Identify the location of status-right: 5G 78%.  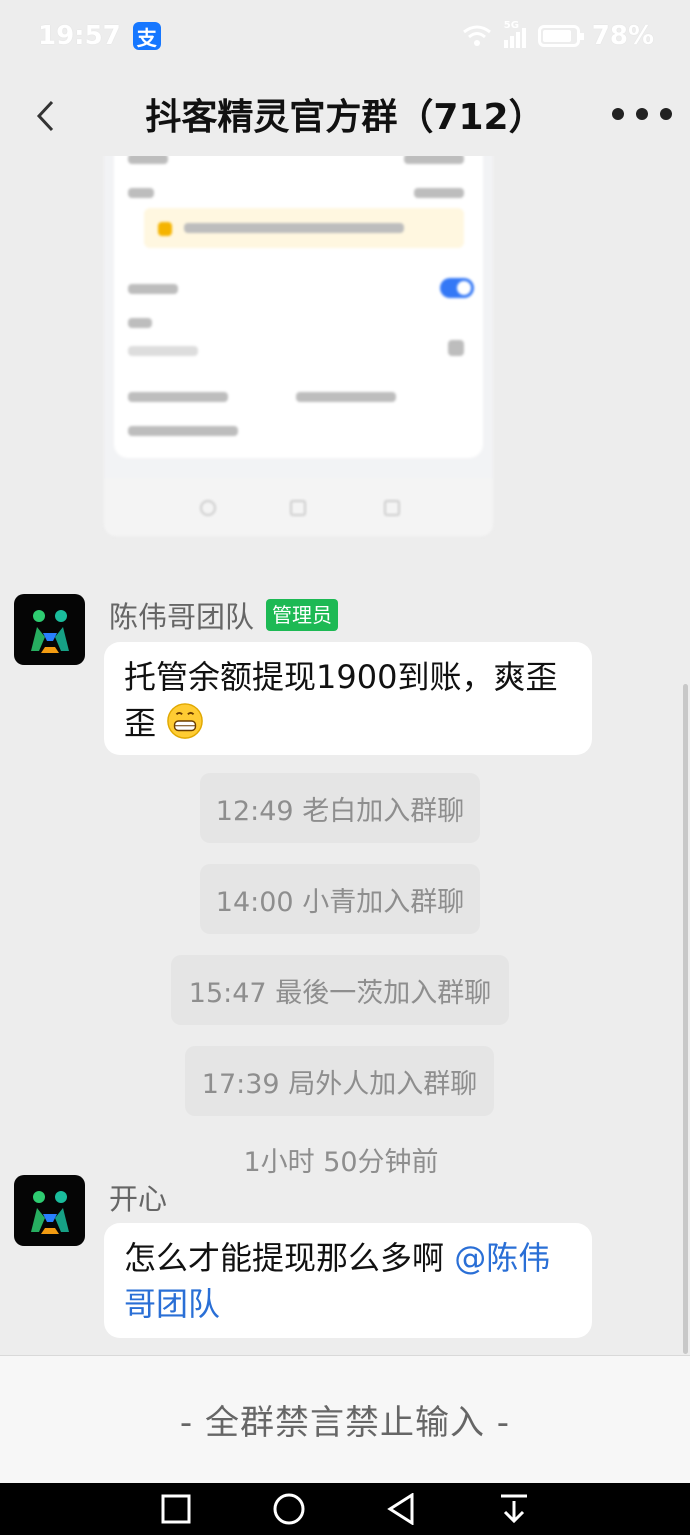
(558, 35).